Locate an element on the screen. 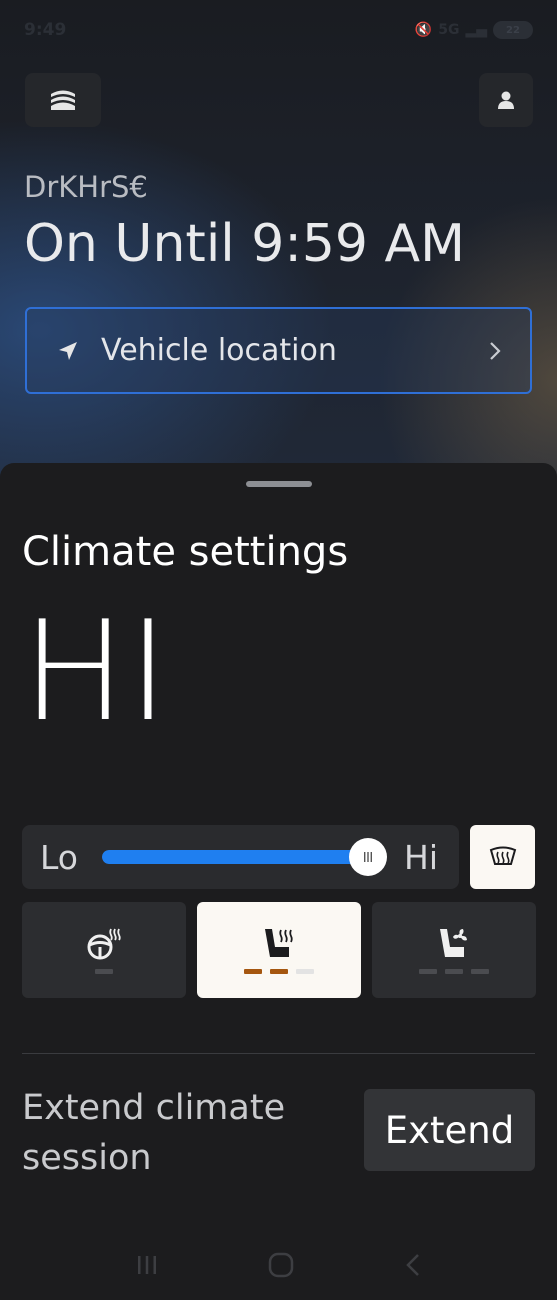 The width and height of the screenshot is (557, 1300). climate-status-title: On Until 9:59 AM is located at coordinates (244, 244).